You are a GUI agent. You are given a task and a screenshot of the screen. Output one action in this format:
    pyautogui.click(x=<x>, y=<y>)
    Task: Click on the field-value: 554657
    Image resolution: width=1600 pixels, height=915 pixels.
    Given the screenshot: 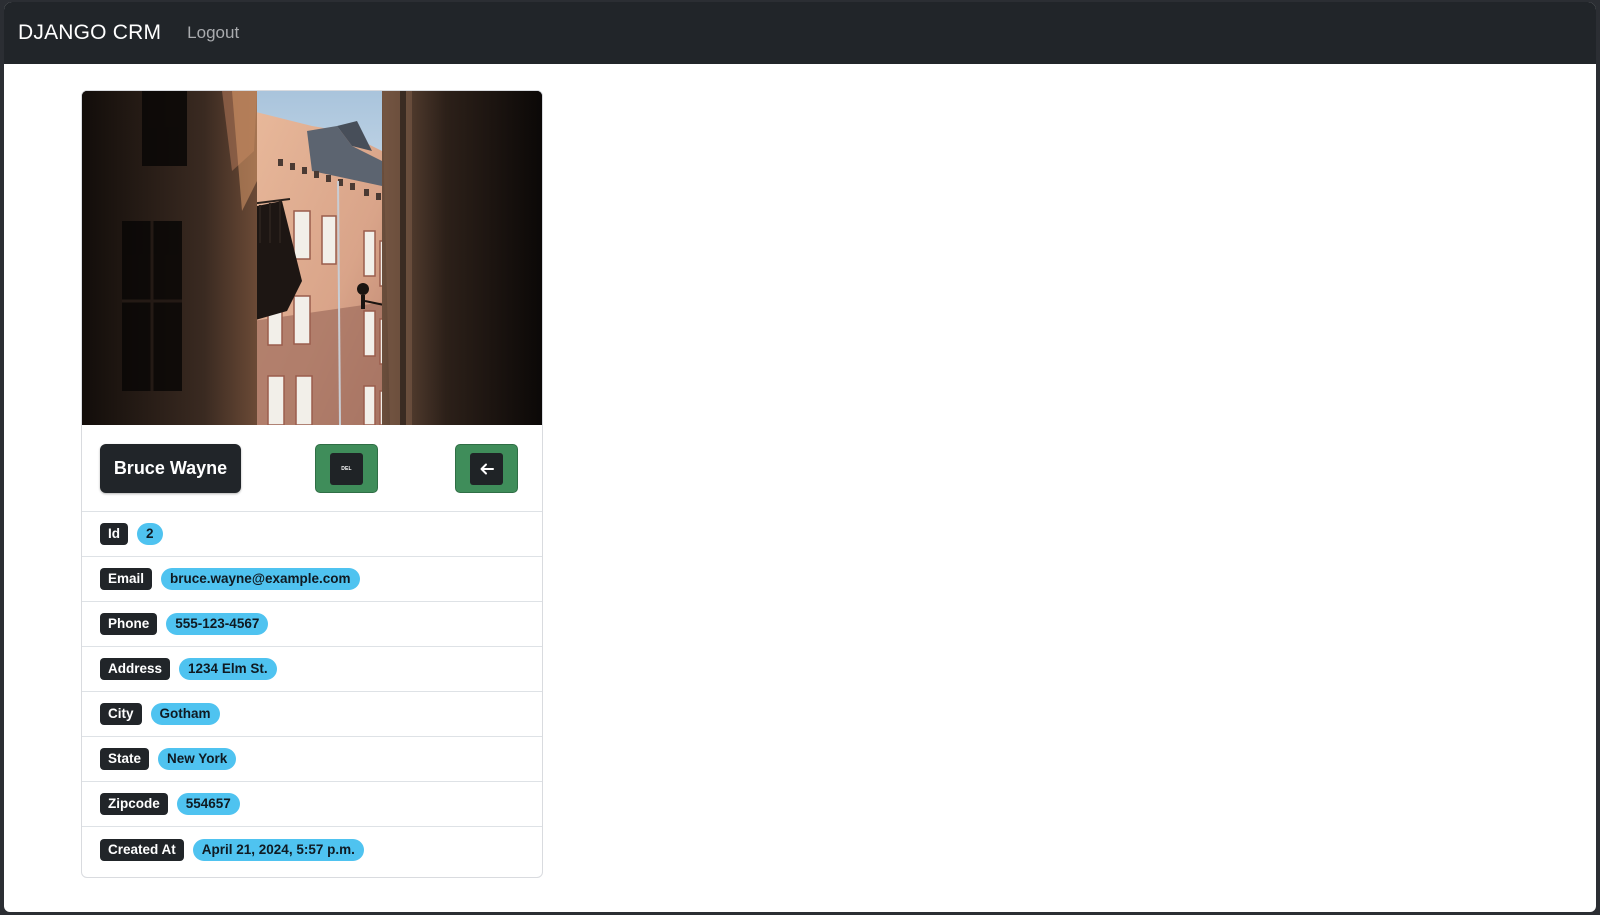 What is the action you would take?
    pyautogui.click(x=208, y=804)
    